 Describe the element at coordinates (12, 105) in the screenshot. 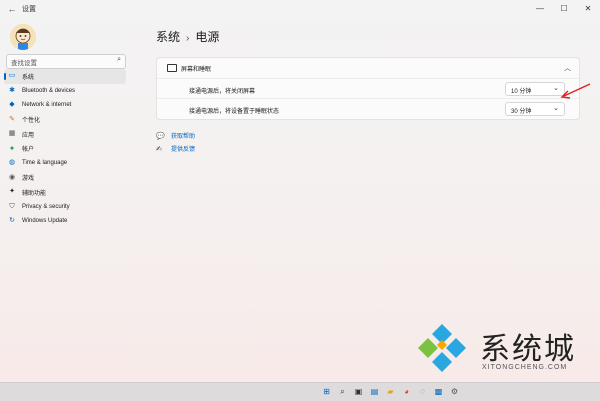

I see `wifi-icon: ◆` at that location.